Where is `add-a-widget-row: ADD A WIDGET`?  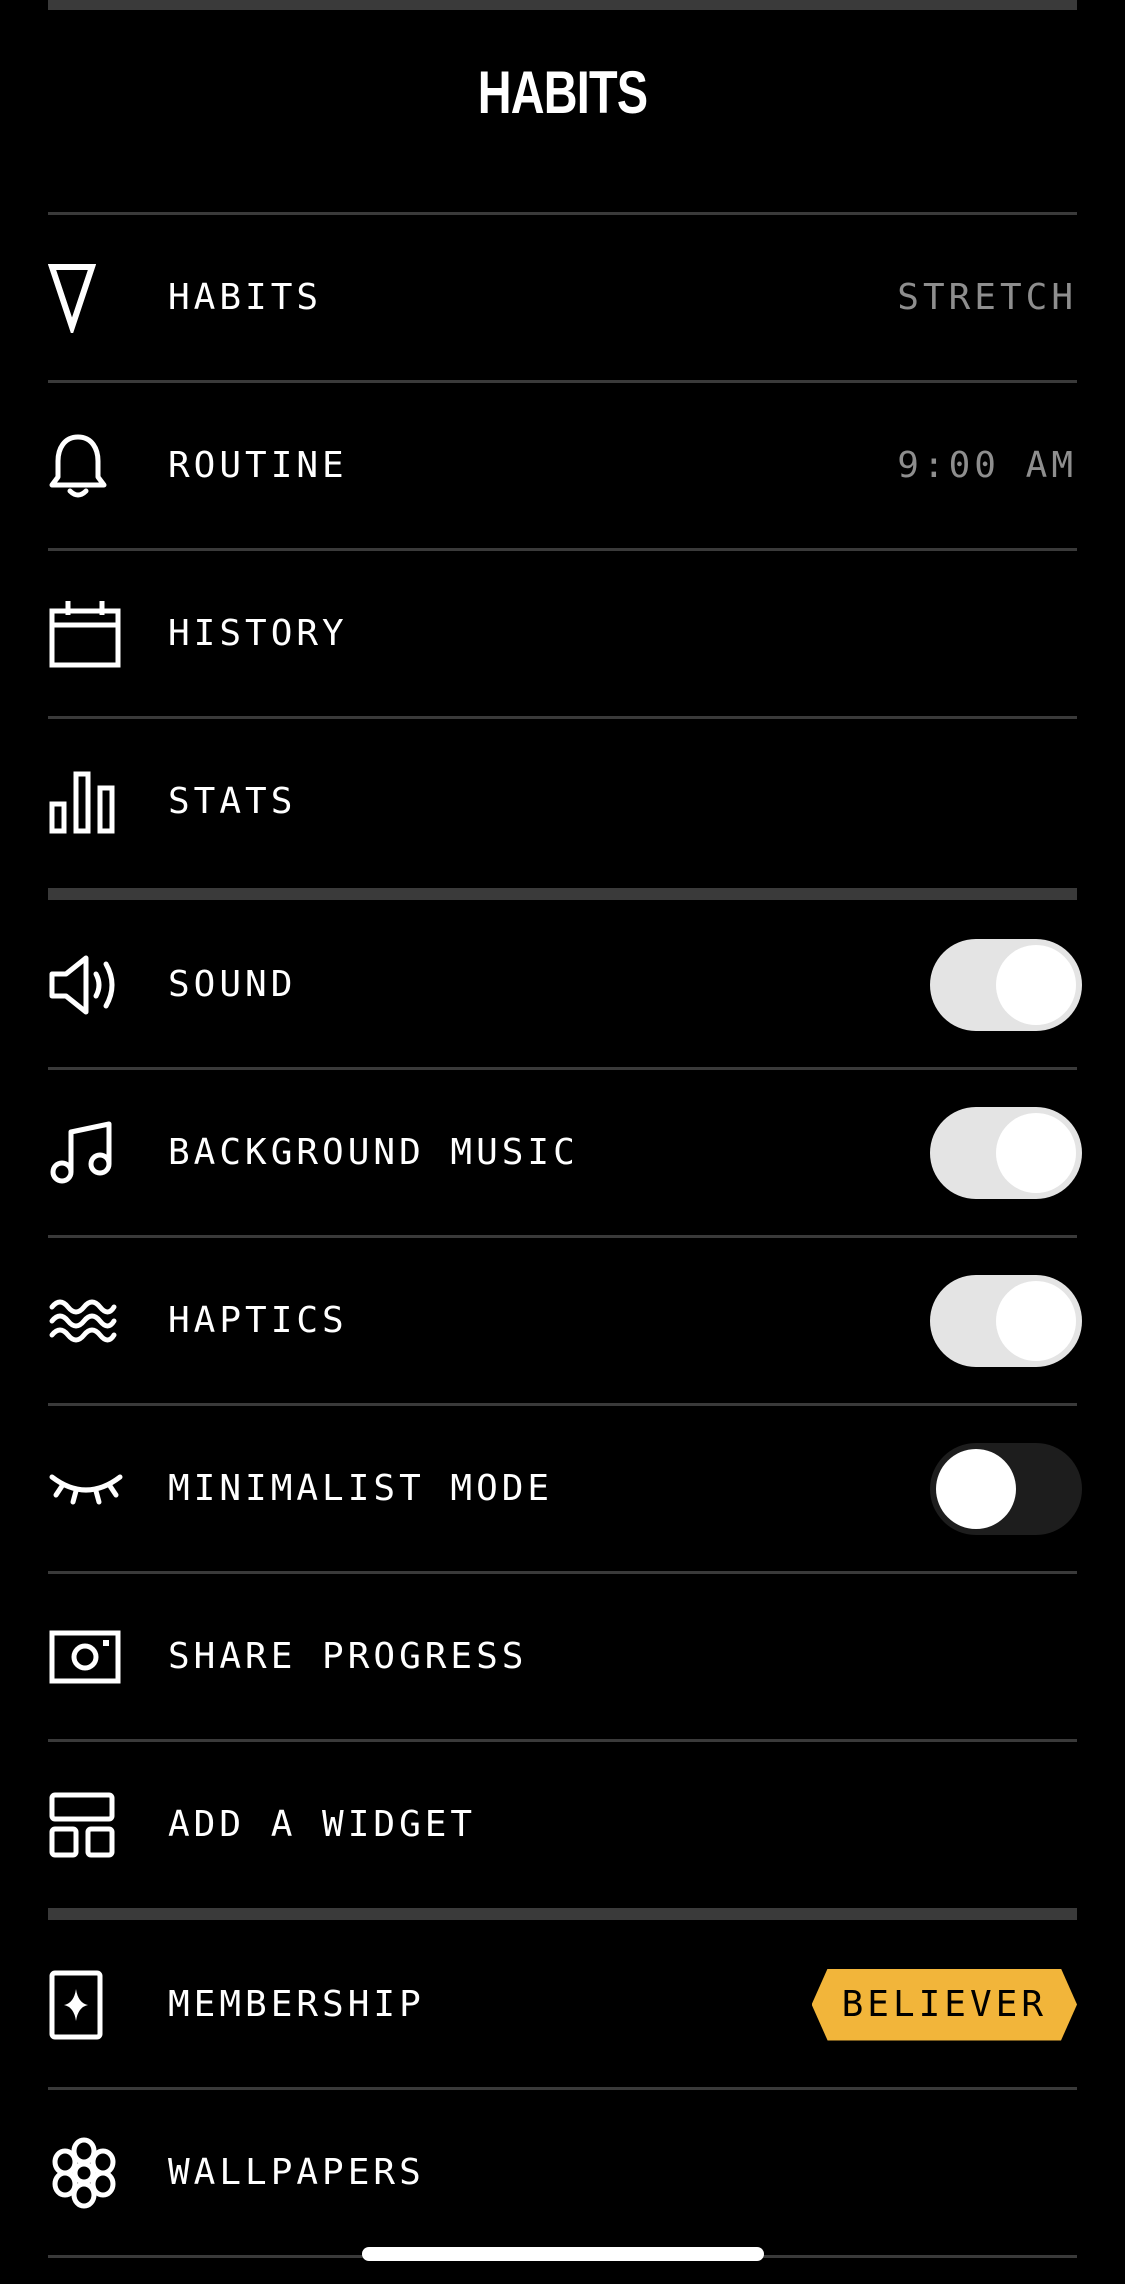
add-a-widget-row: ADD A WIDGET is located at coordinates (562, 1824).